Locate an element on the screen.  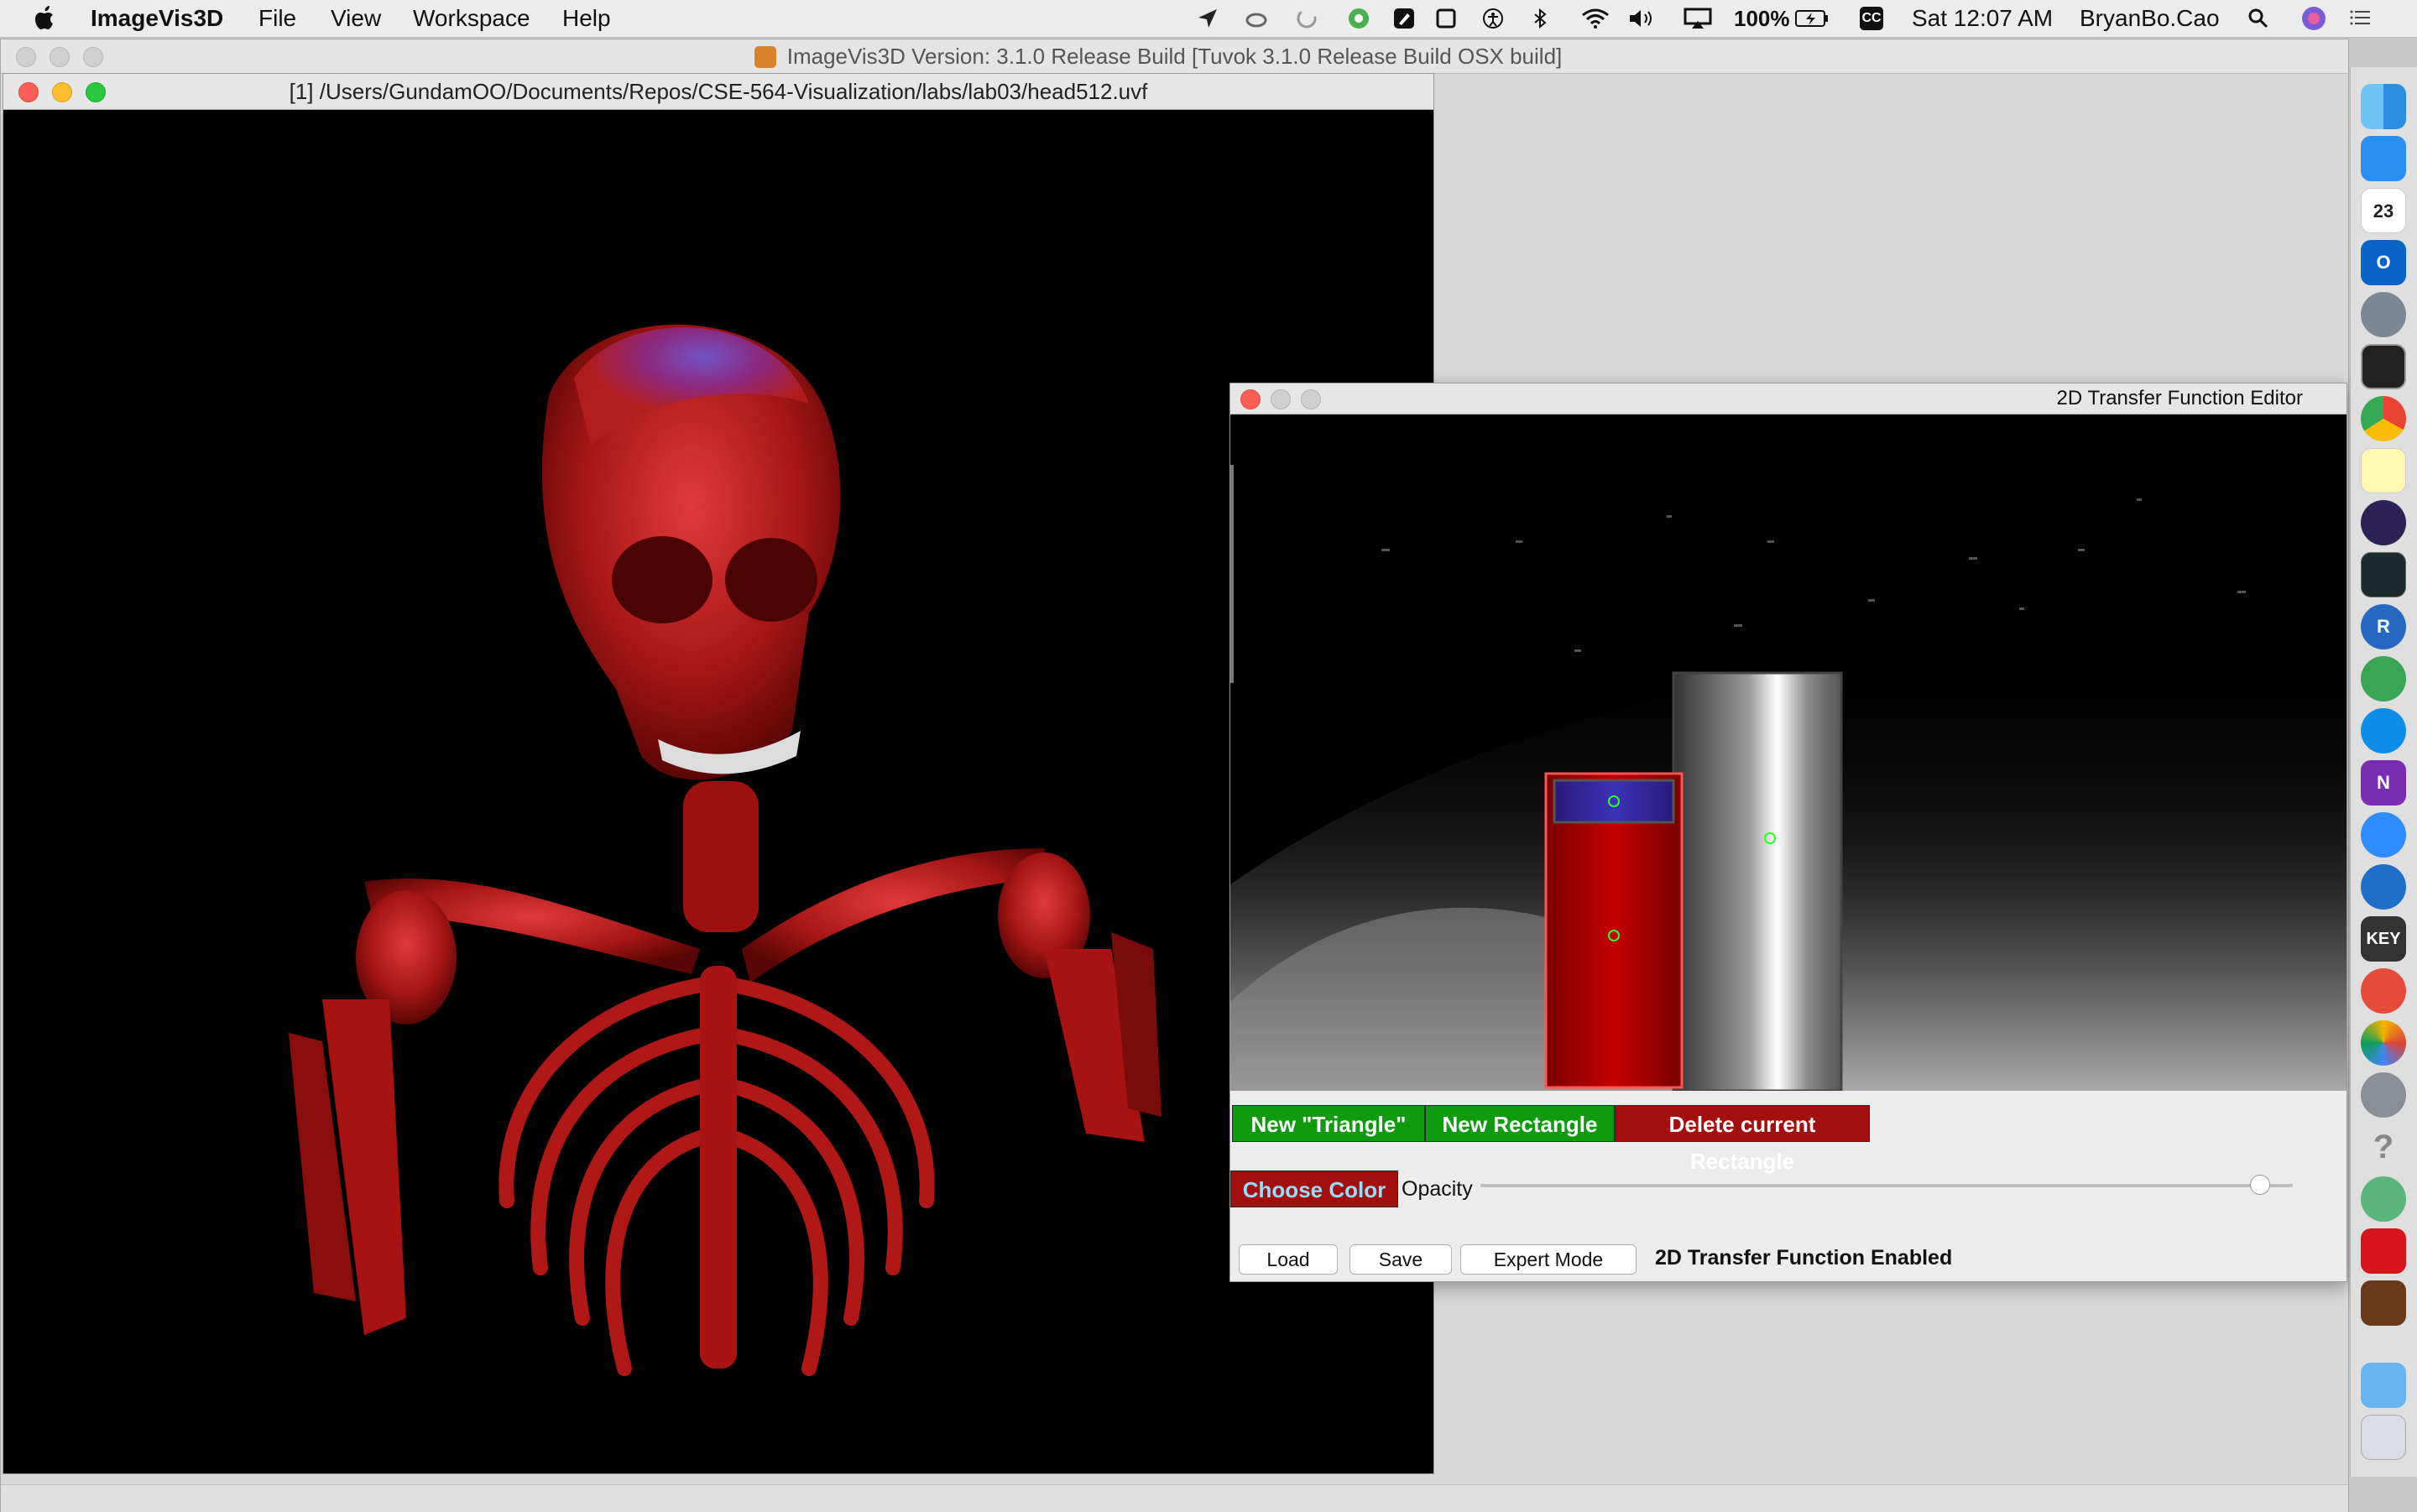
tf-white-rectangle is located at coordinates (1757, 882).